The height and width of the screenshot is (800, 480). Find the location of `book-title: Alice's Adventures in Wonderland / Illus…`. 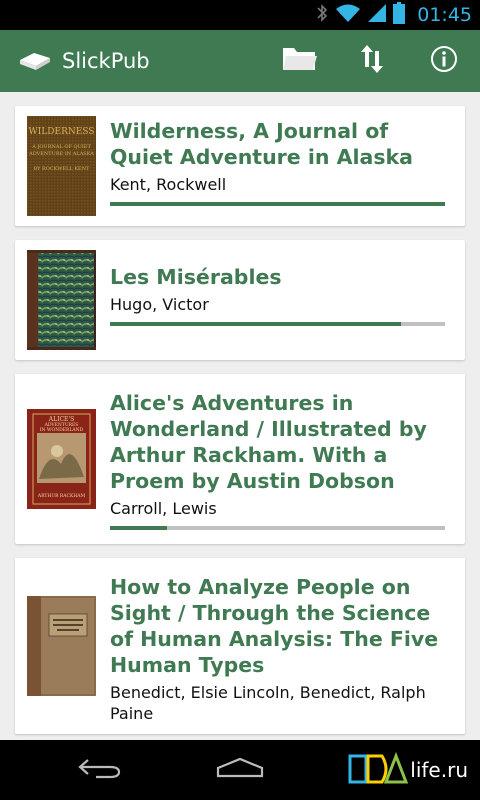

book-title: Alice's Adventures in Wonderland / Illus… is located at coordinates (268, 442).